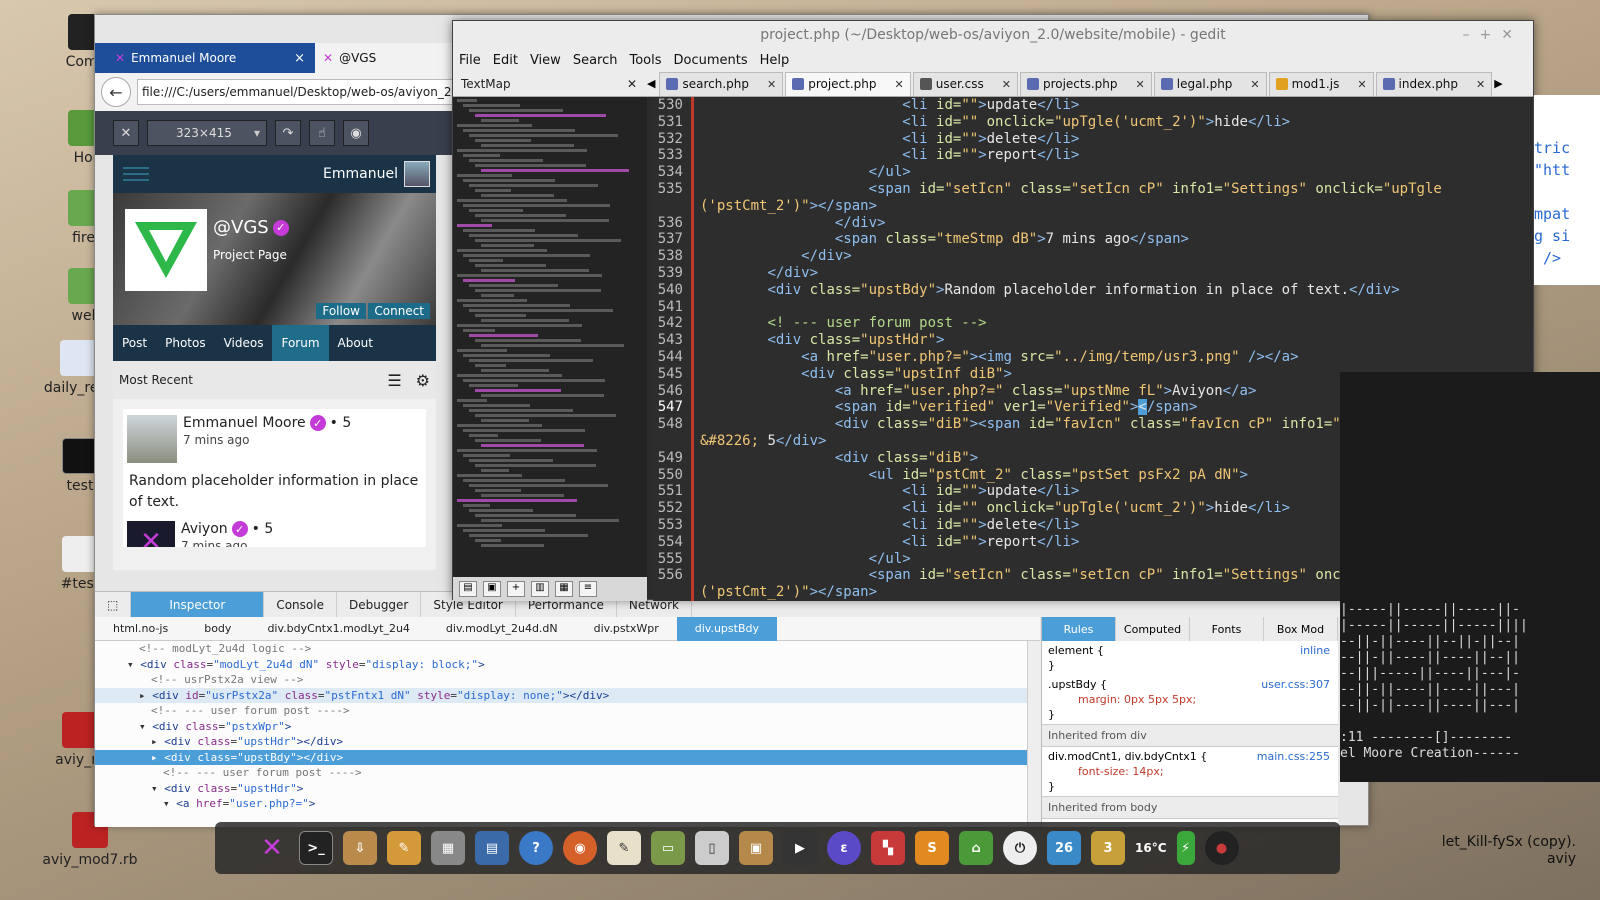 This screenshot has height=900, width=1600. Describe the element at coordinates (848, 83) in the screenshot. I see `tab-project-php: project.php ✕` at that location.